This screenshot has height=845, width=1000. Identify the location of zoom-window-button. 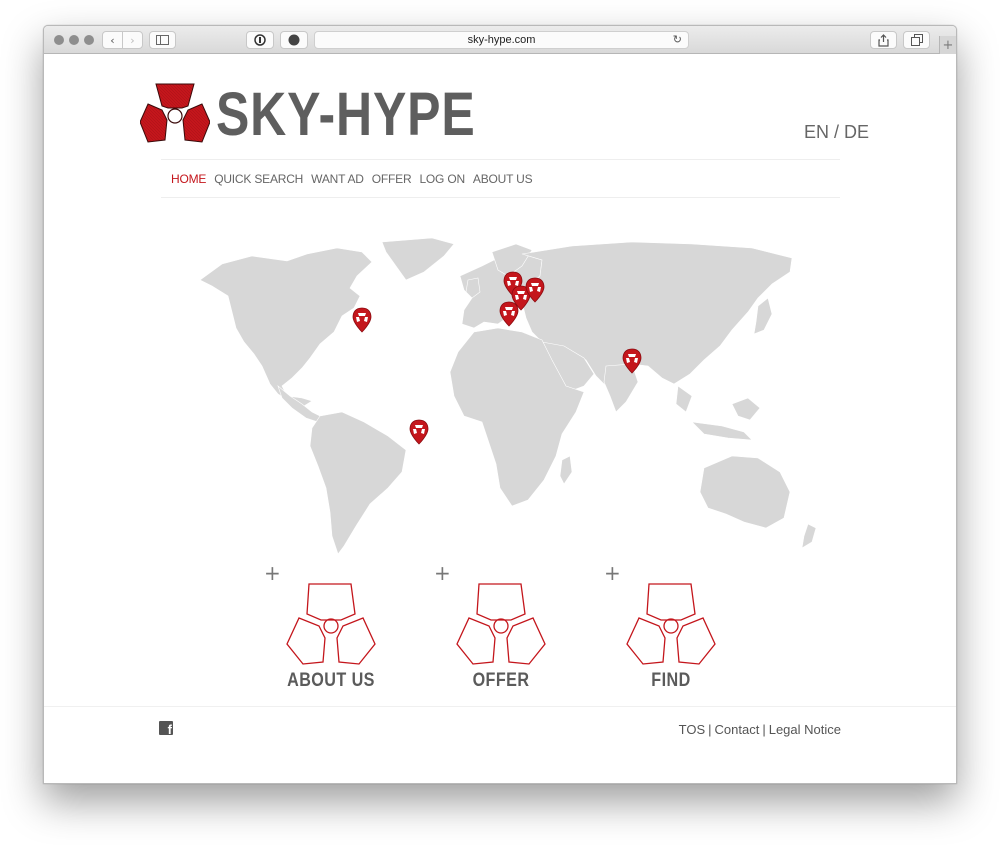
(89, 40).